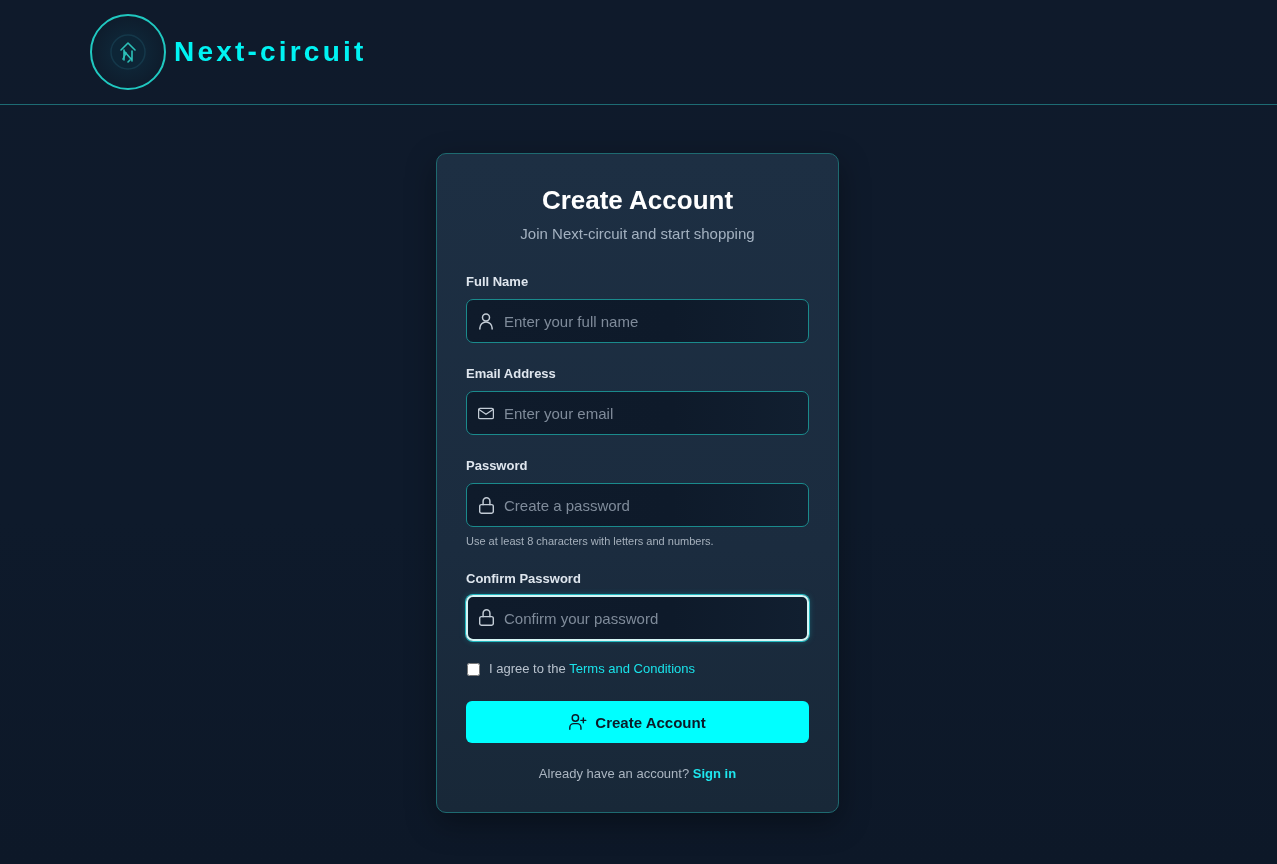 The width and height of the screenshot is (1277, 864). What do you see at coordinates (637, 774) in the screenshot?
I see `signin-prompt: Already have an account? Sign in` at bounding box center [637, 774].